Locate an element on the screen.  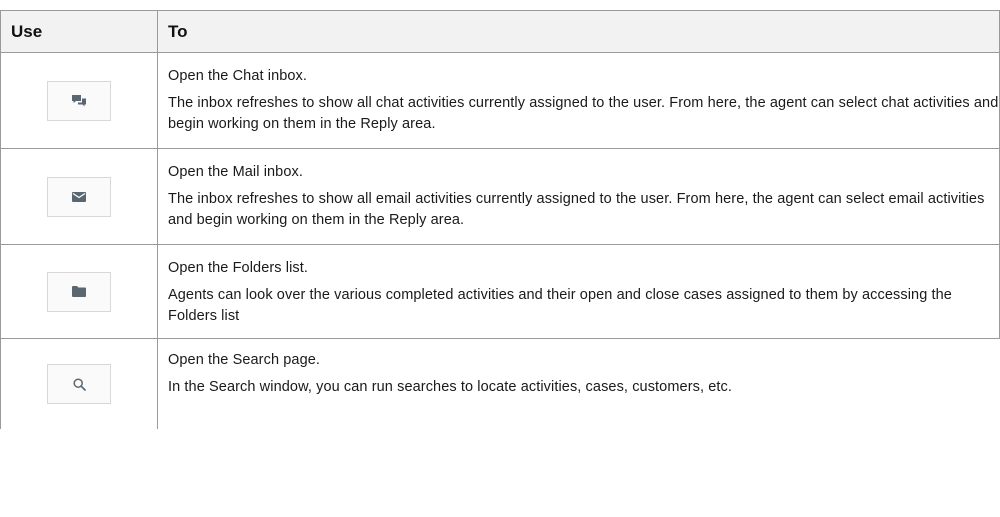
folder-icon is located at coordinates (79, 291).